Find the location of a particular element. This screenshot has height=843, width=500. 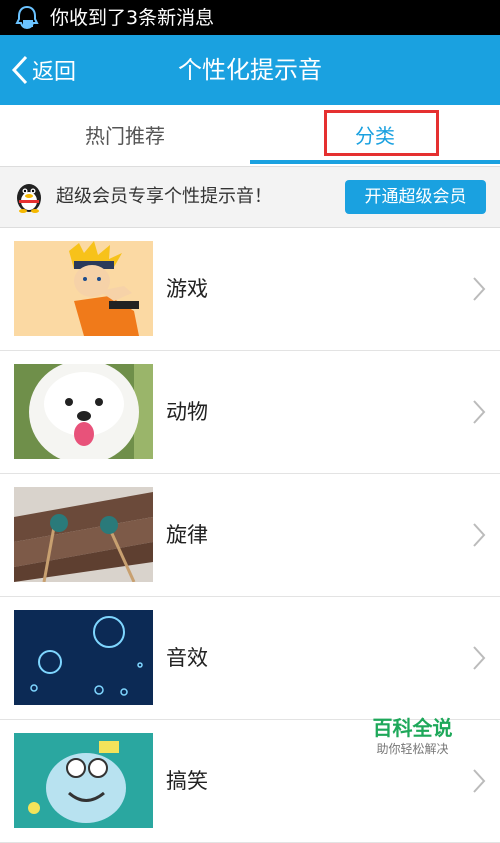

xylophone-image is located at coordinates (83, 534).